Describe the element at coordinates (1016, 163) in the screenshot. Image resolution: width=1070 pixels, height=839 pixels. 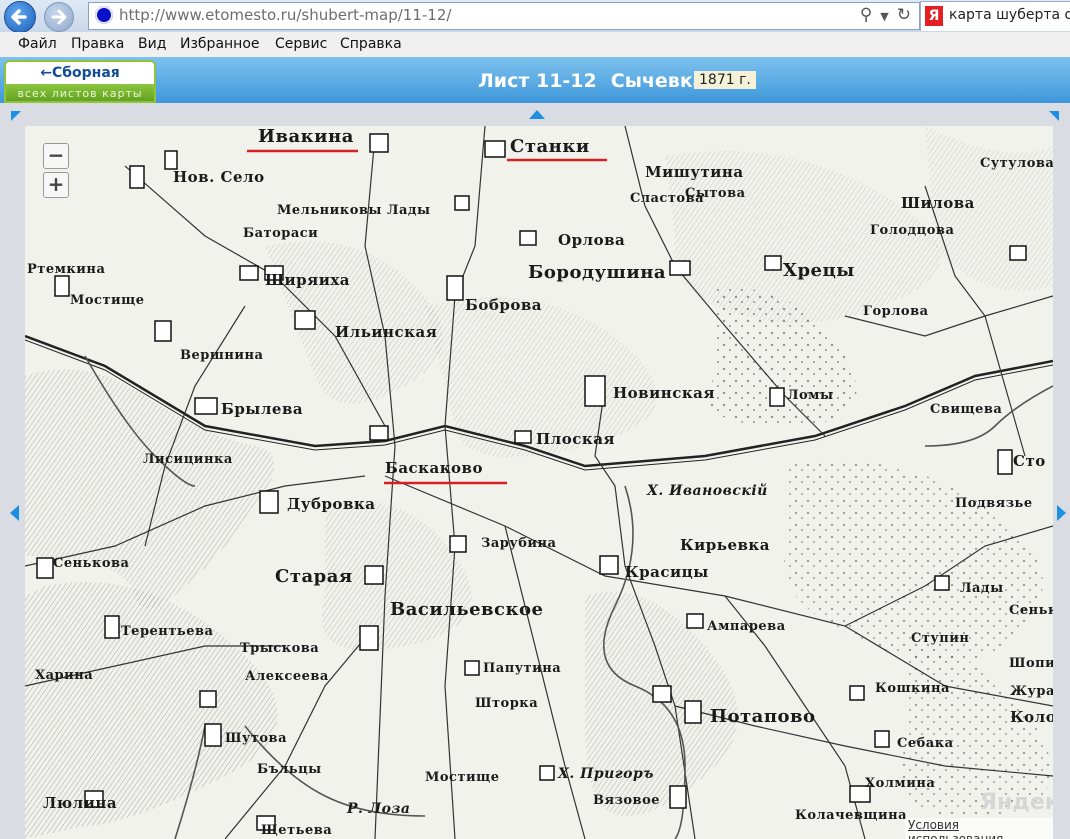
I see `place-label: Сутулова` at that location.